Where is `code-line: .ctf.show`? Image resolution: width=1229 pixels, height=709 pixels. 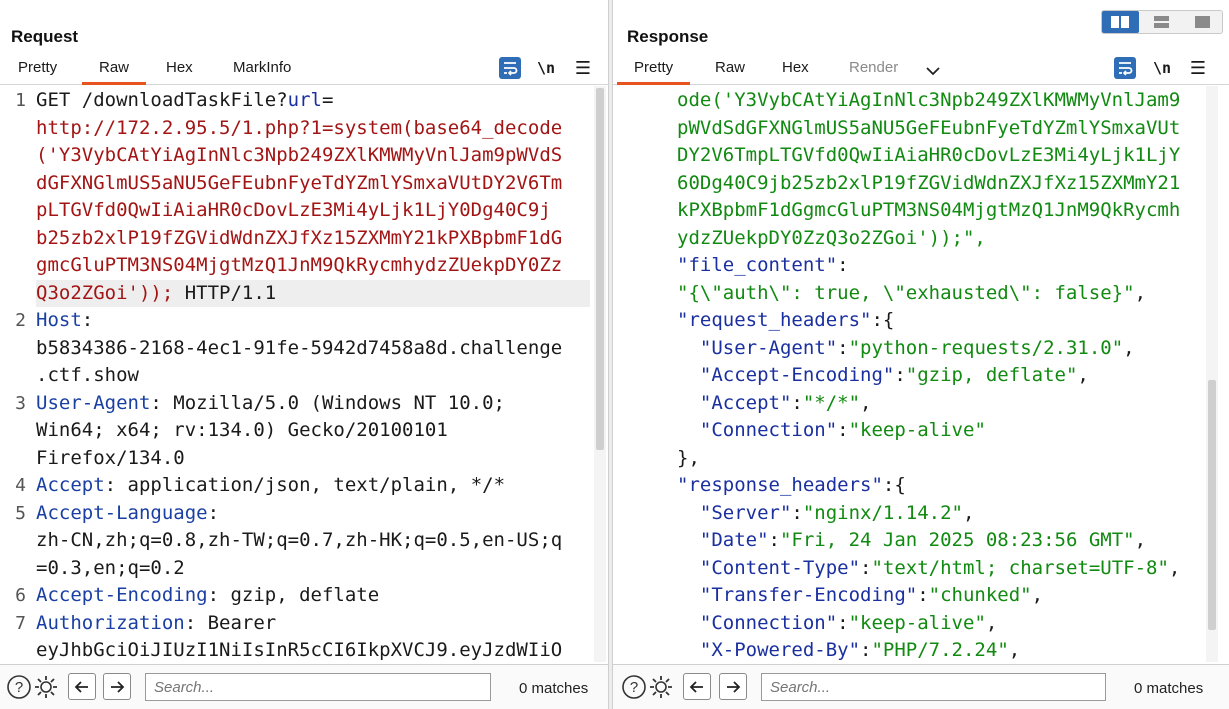
code-line: .ctf.show is located at coordinates (313, 376).